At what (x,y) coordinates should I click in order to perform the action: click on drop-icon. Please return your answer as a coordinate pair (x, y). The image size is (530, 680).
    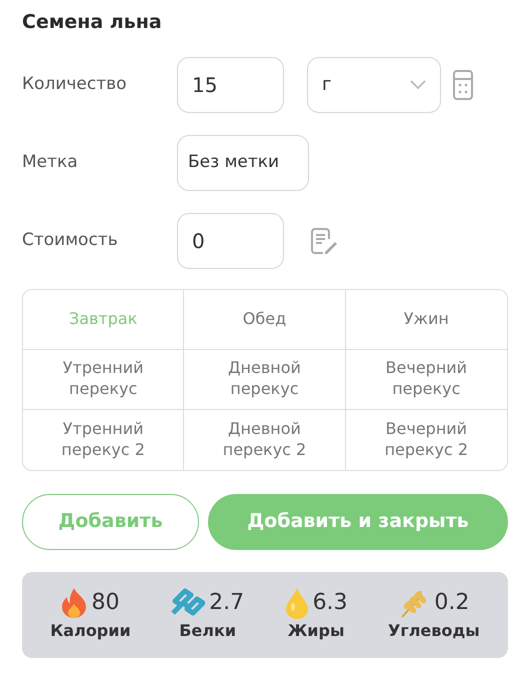
    Looking at the image, I should click on (296, 602).